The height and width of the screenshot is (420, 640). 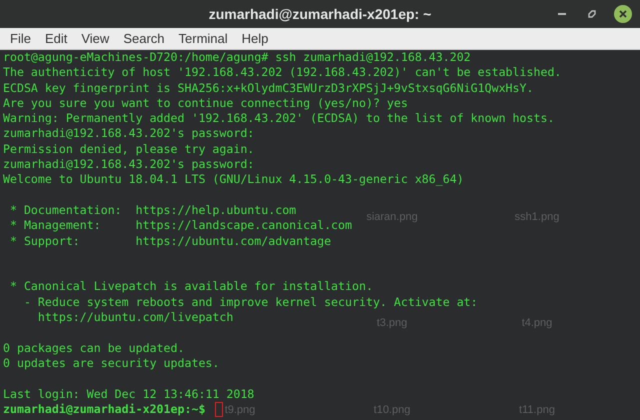 What do you see at coordinates (203, 38) in the screenshot?
I see `menu-item: Terminal` at bounding box center [203, 38].